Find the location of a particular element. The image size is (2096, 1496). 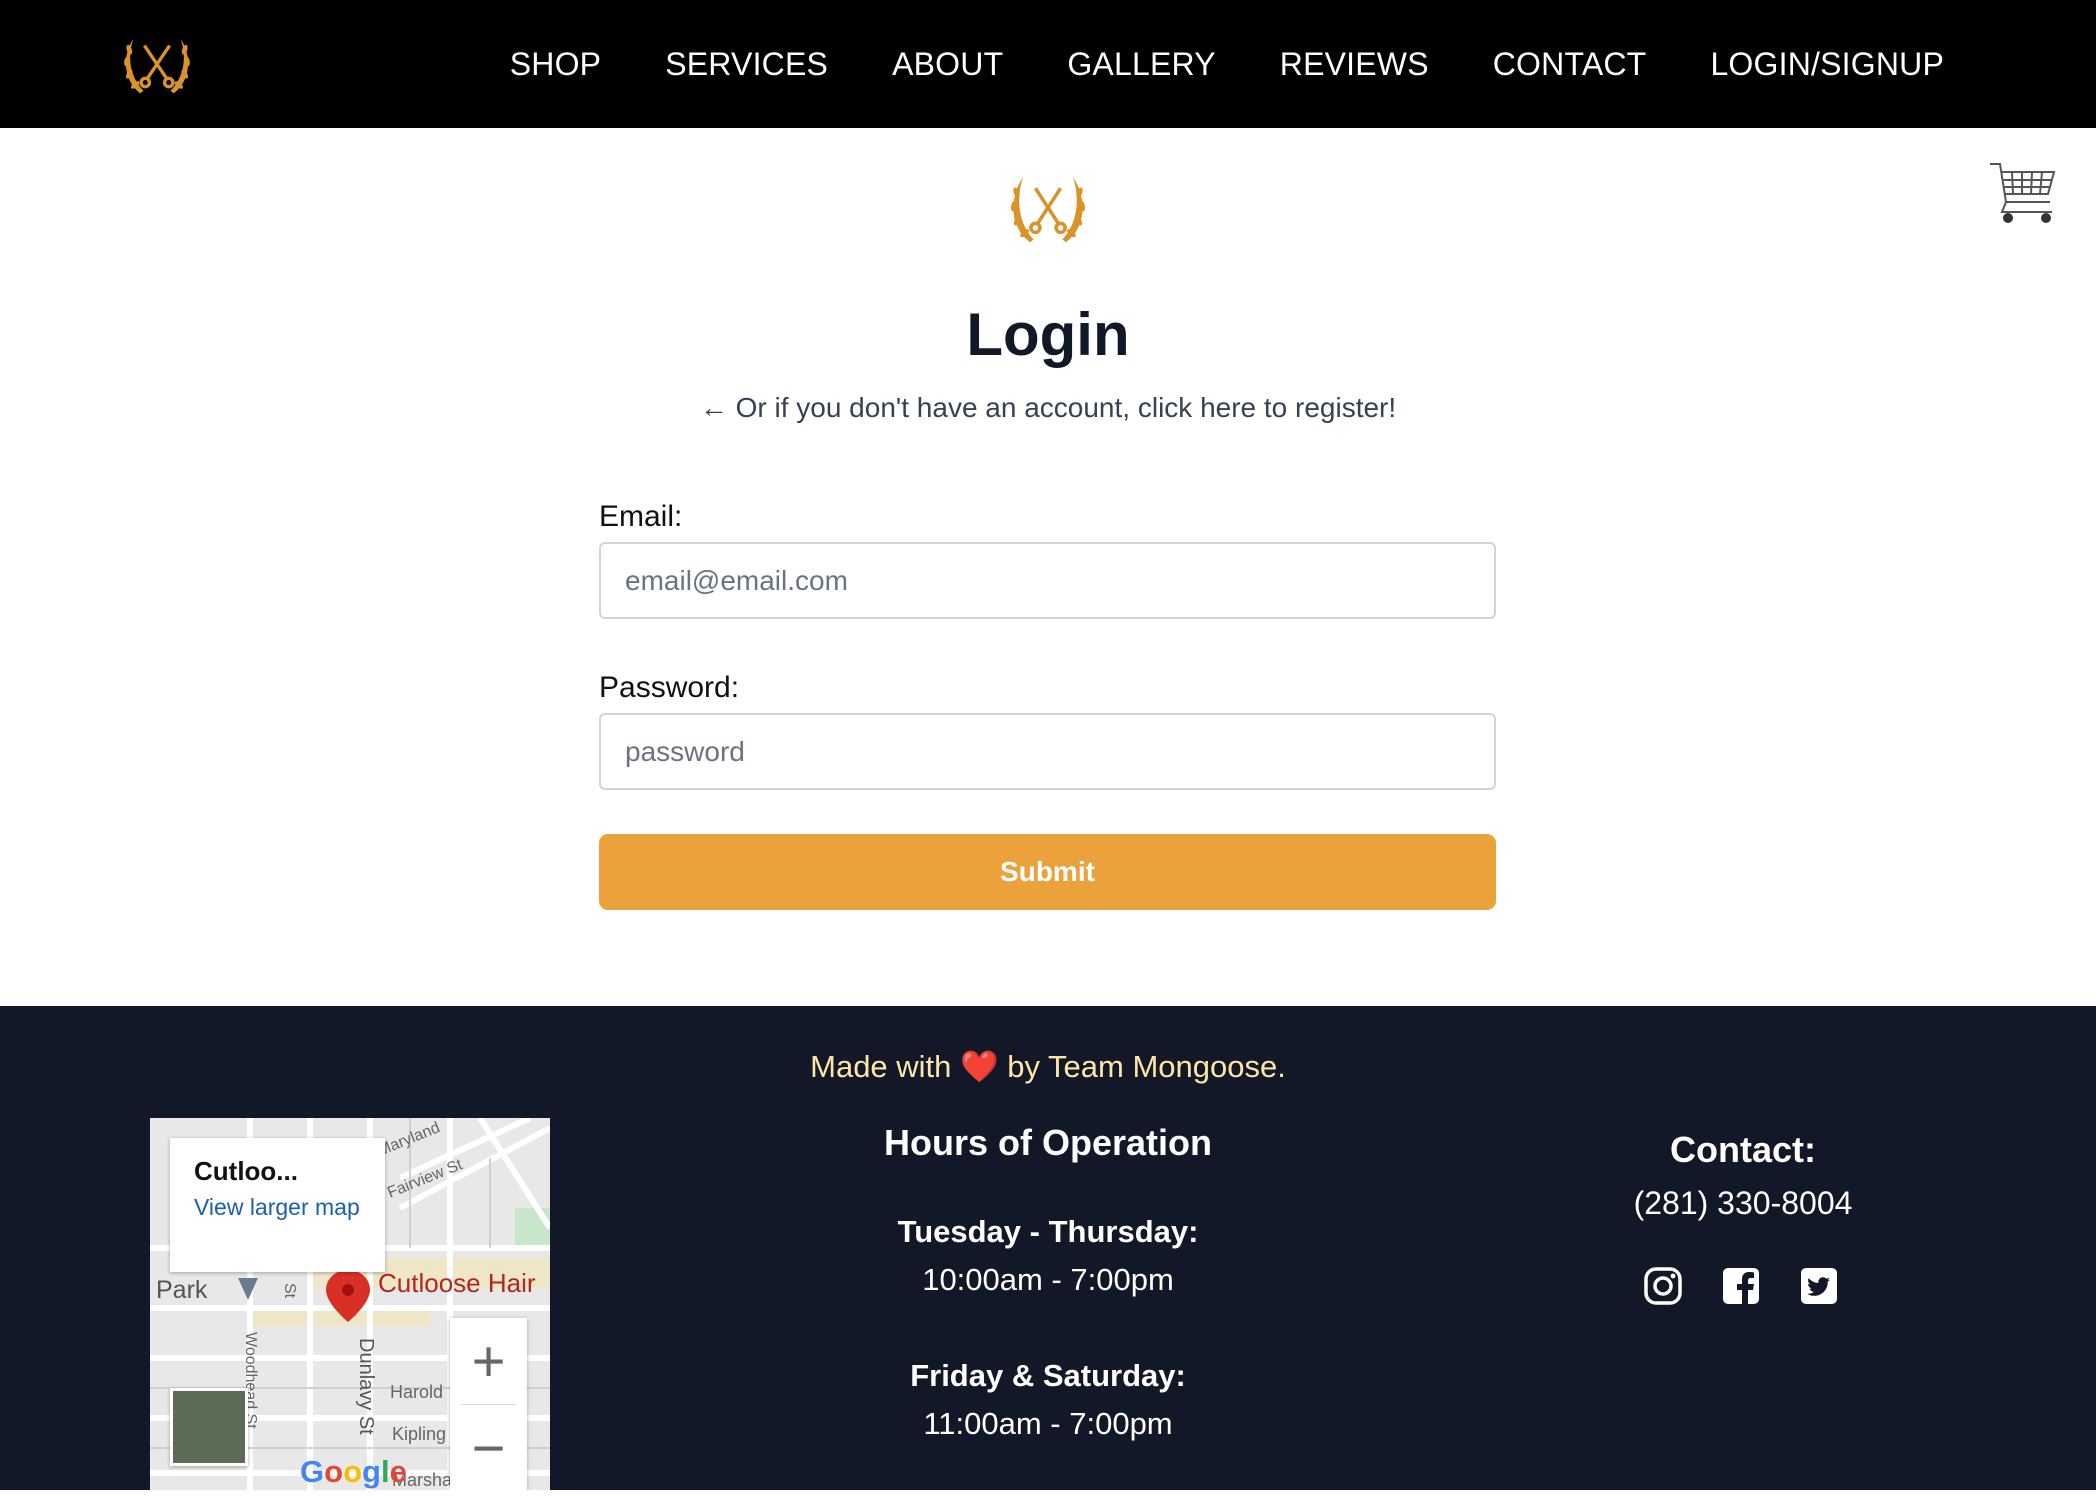

nav-about: ABOUT is located at coordinates (947, 64).